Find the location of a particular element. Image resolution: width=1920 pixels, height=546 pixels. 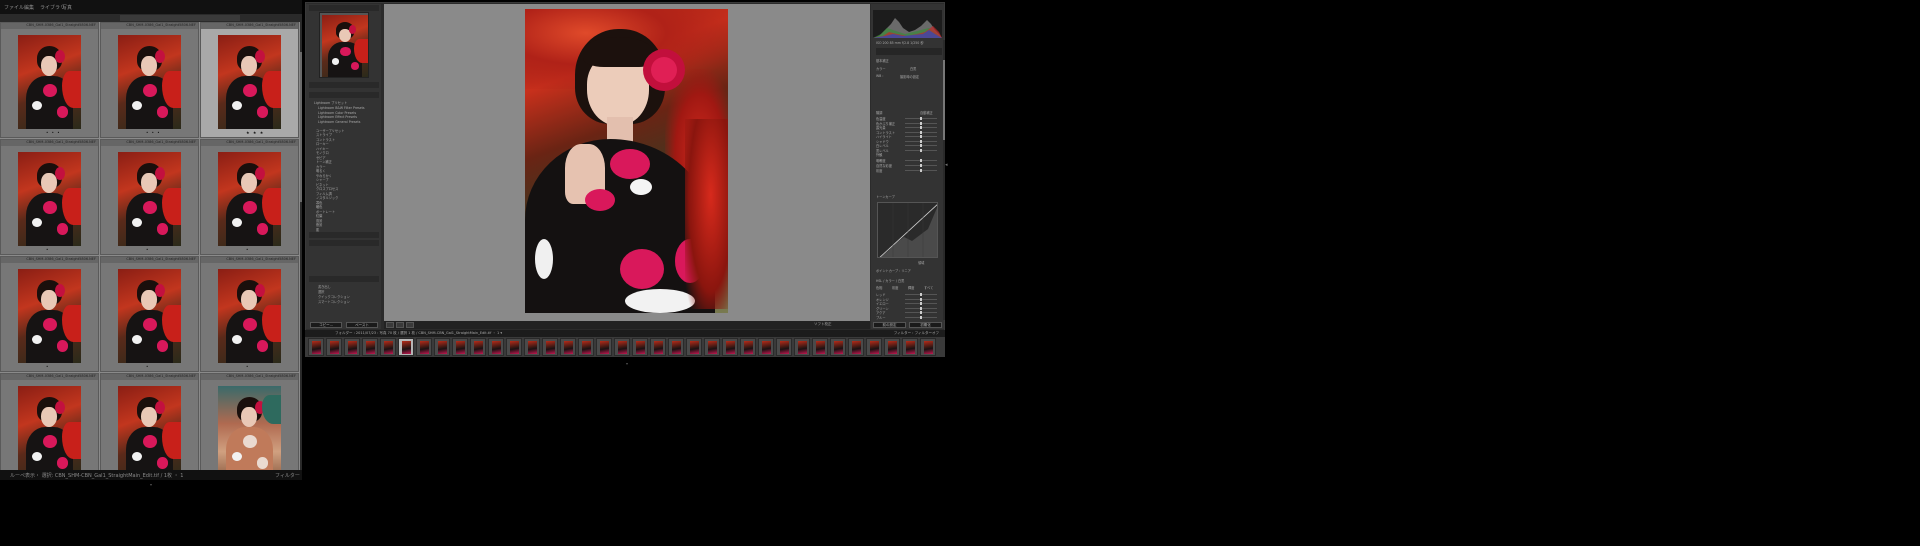

collection-item: スマートコレクション is located at coordinates (334, 301).